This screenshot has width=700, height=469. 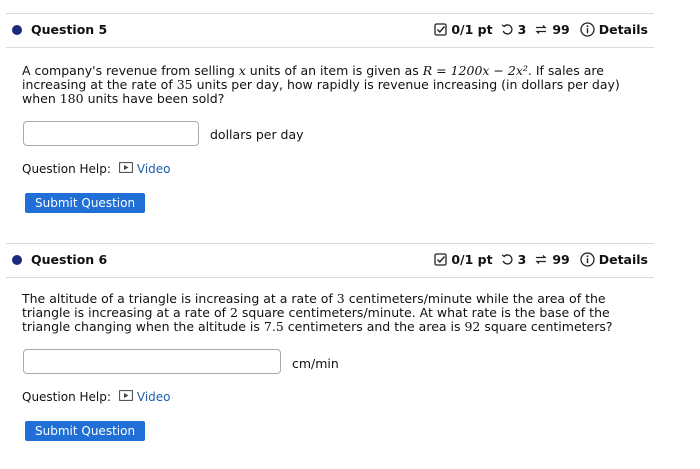 What do you see at coordinates (330, 260) in the screenshot?
I see `question-header: Question 6 0/1 pt 3 99 Details` at bounding box center [330, 260].